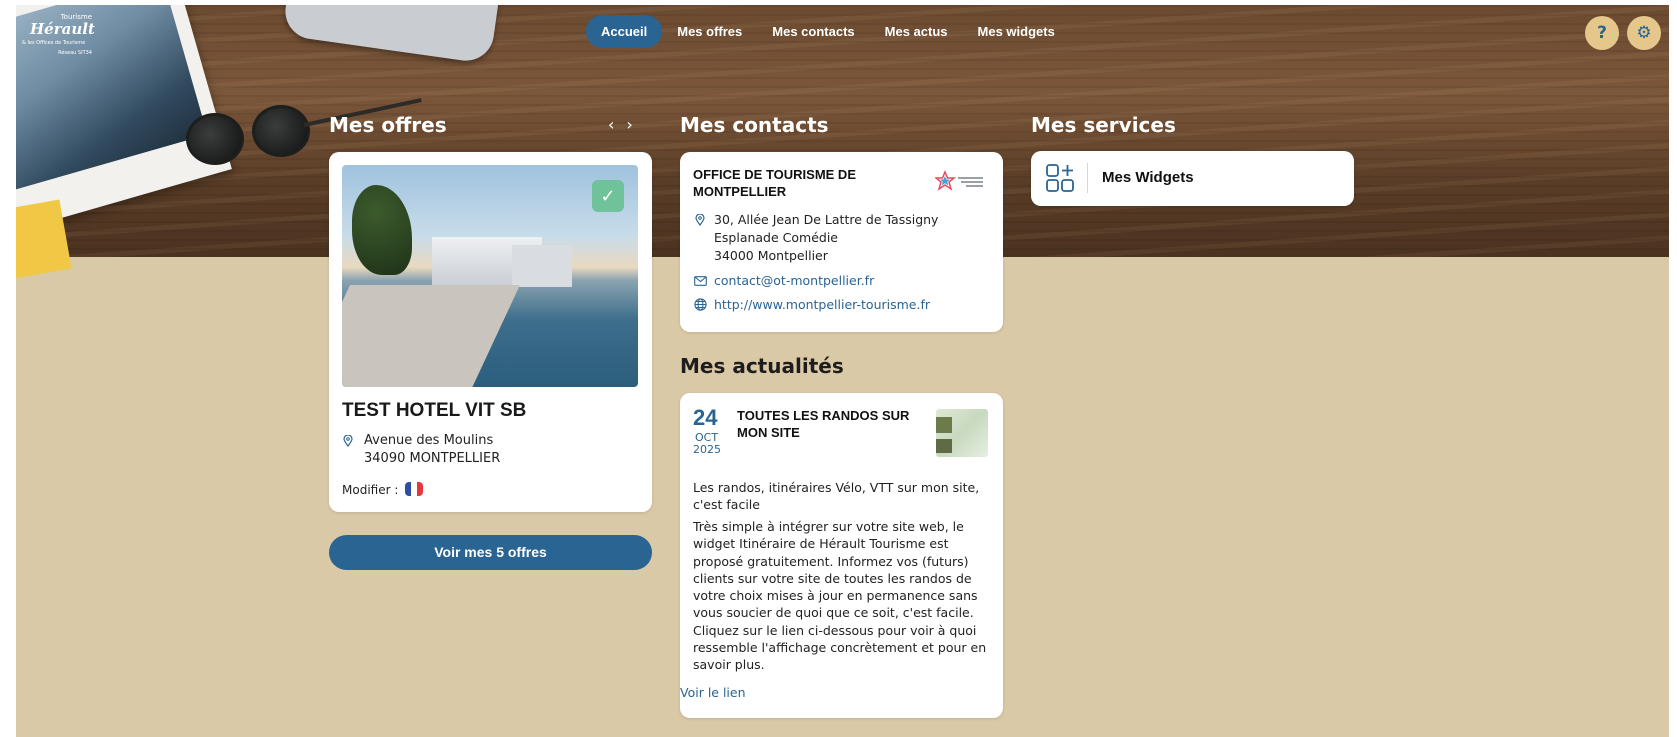 The height and width of the screenshot is (737, 1677). Describe the element at coordinates (700, 304) in the screenshot. I see `globe-icon` at that location.